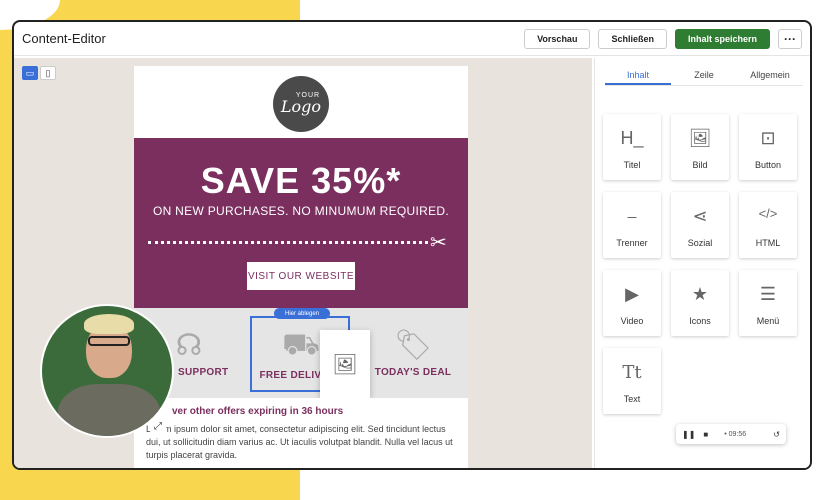 This screenshot has width=820, height=500. I want to click on device-toggle: ▭ ▯, so click(39, 73).